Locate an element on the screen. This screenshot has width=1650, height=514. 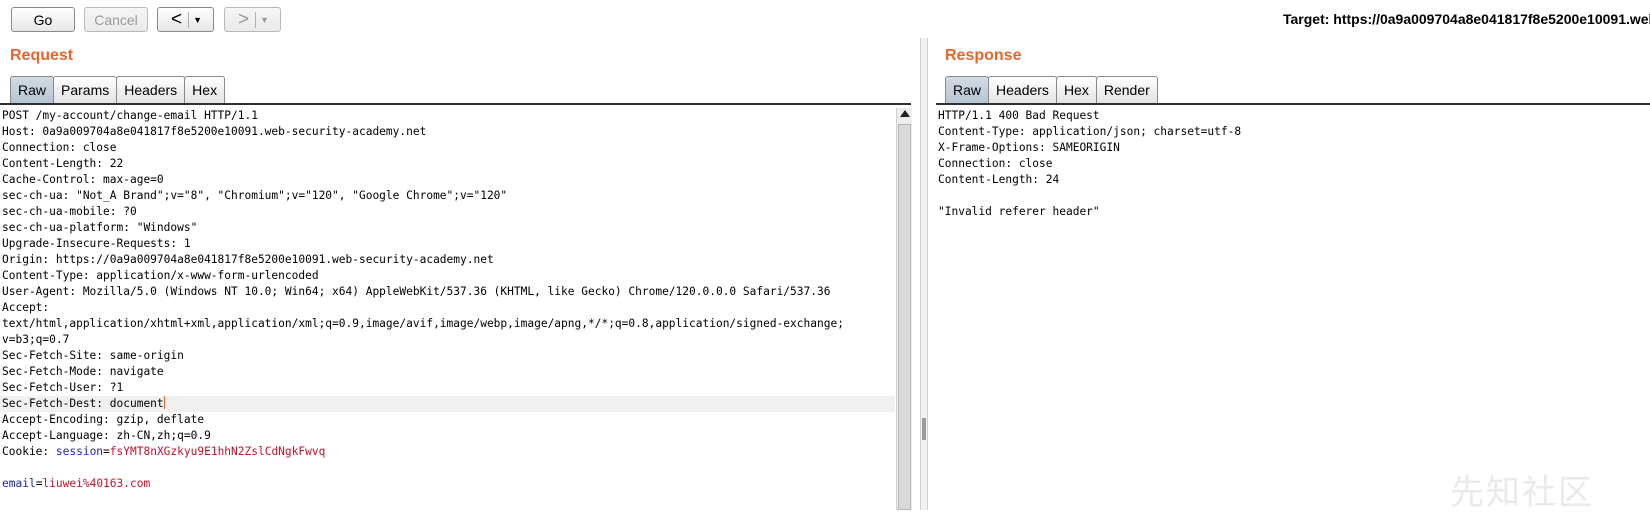
cancel-button: Cancel is located at coordinates (116, 19).